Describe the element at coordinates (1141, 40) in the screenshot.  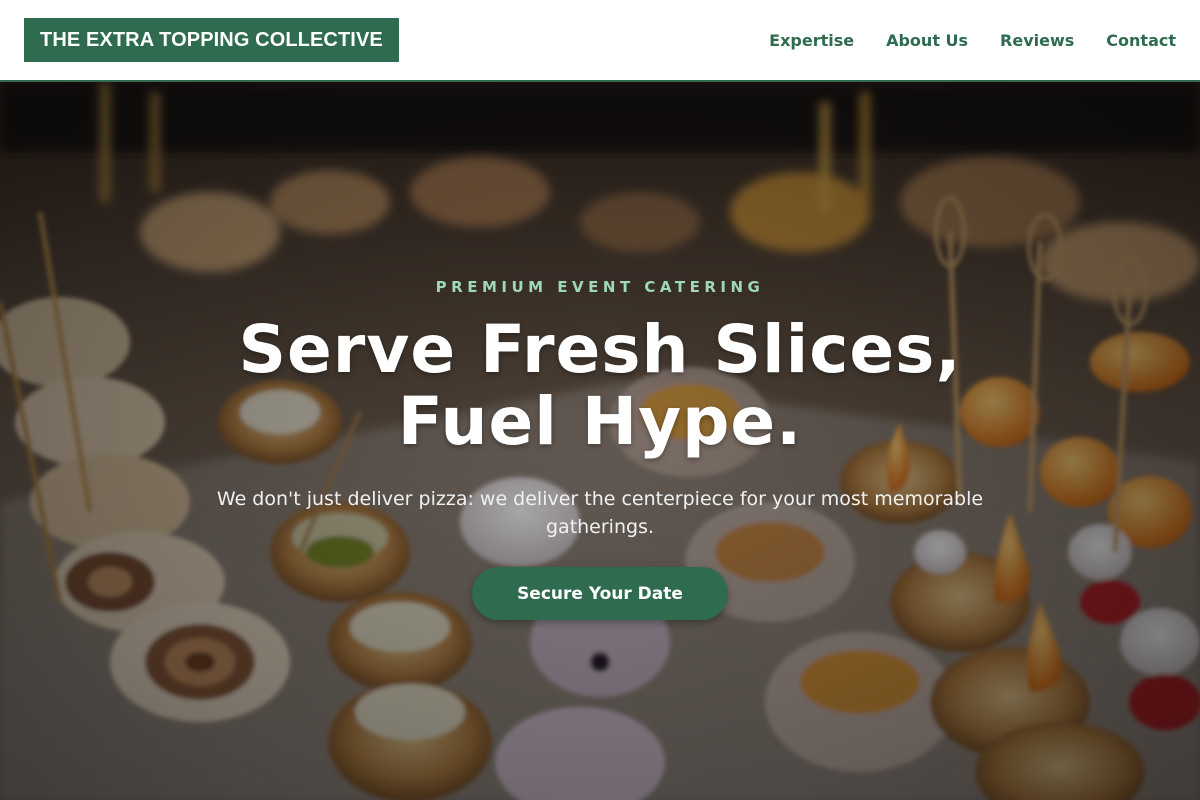
I see `nav-link-contact: Contact` at that location.